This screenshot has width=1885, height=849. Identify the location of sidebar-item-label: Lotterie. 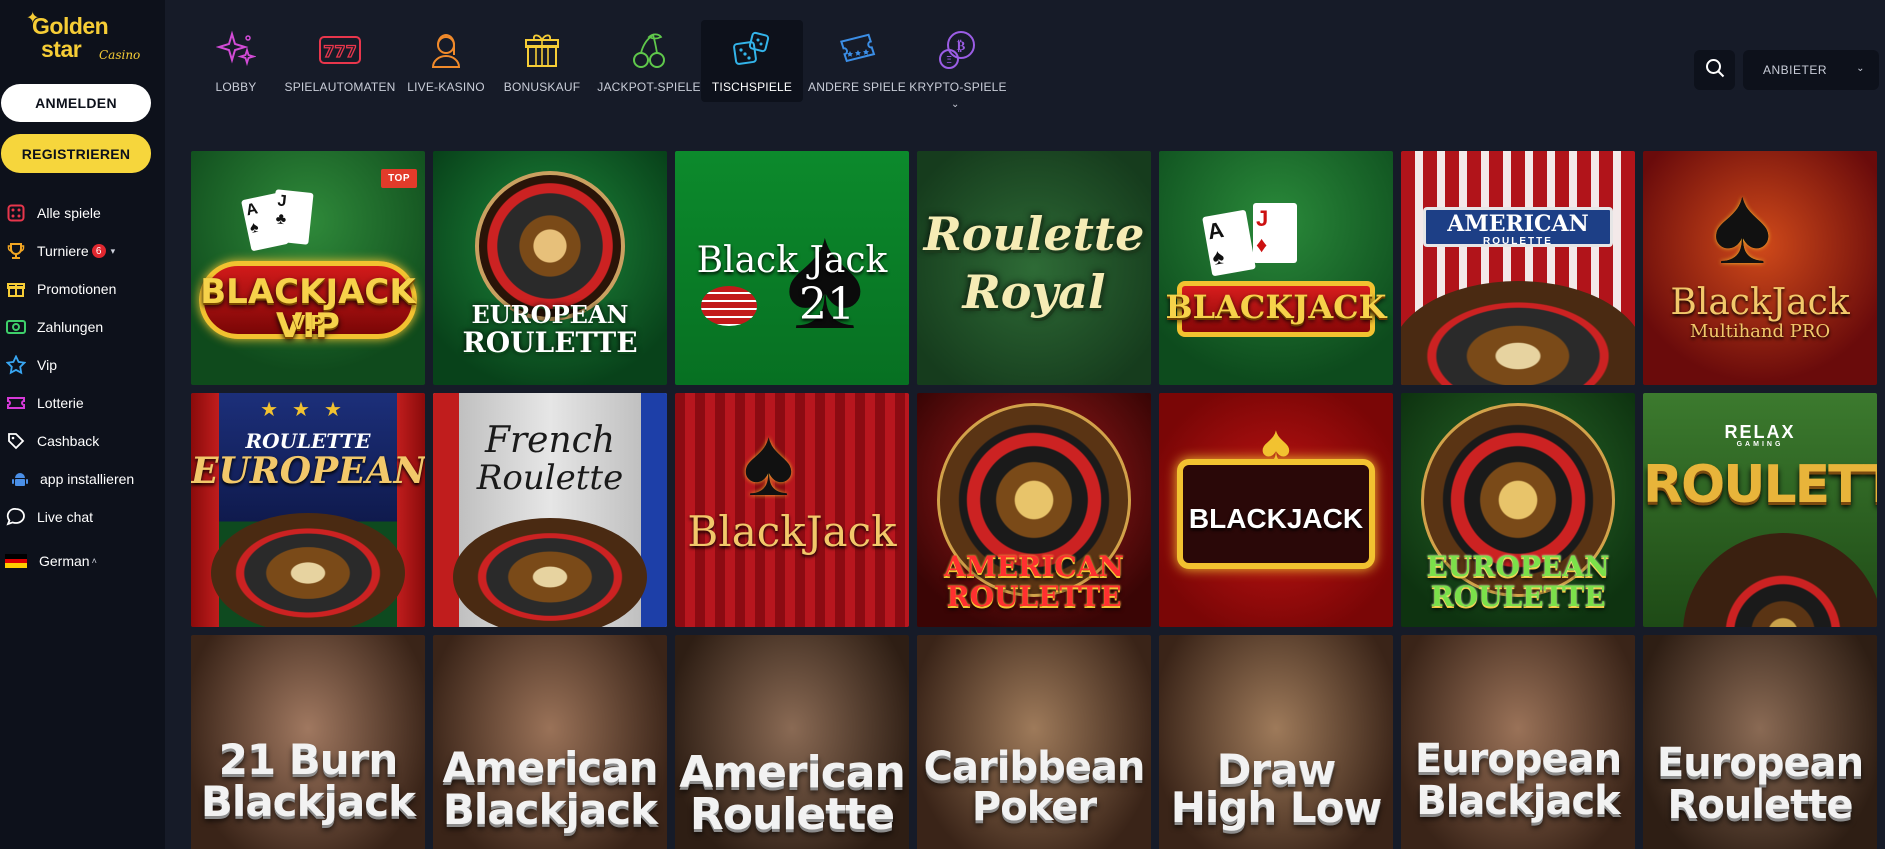
(60, 403).